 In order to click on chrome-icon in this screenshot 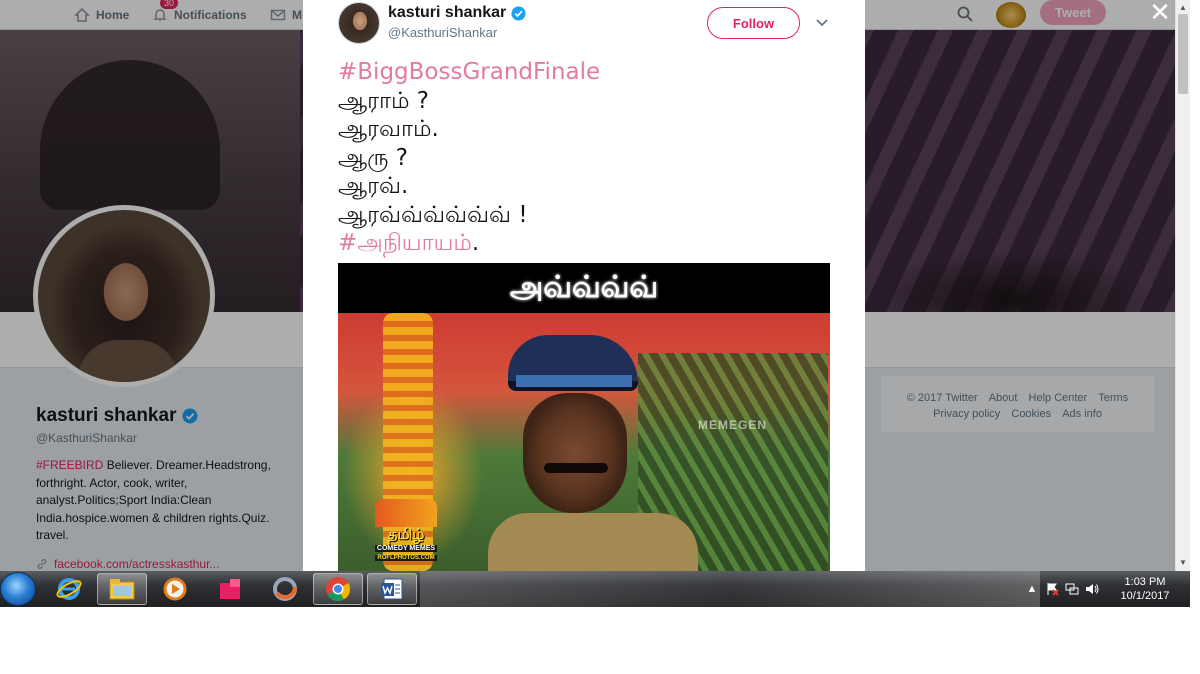, I will do `click(338, 589)`.